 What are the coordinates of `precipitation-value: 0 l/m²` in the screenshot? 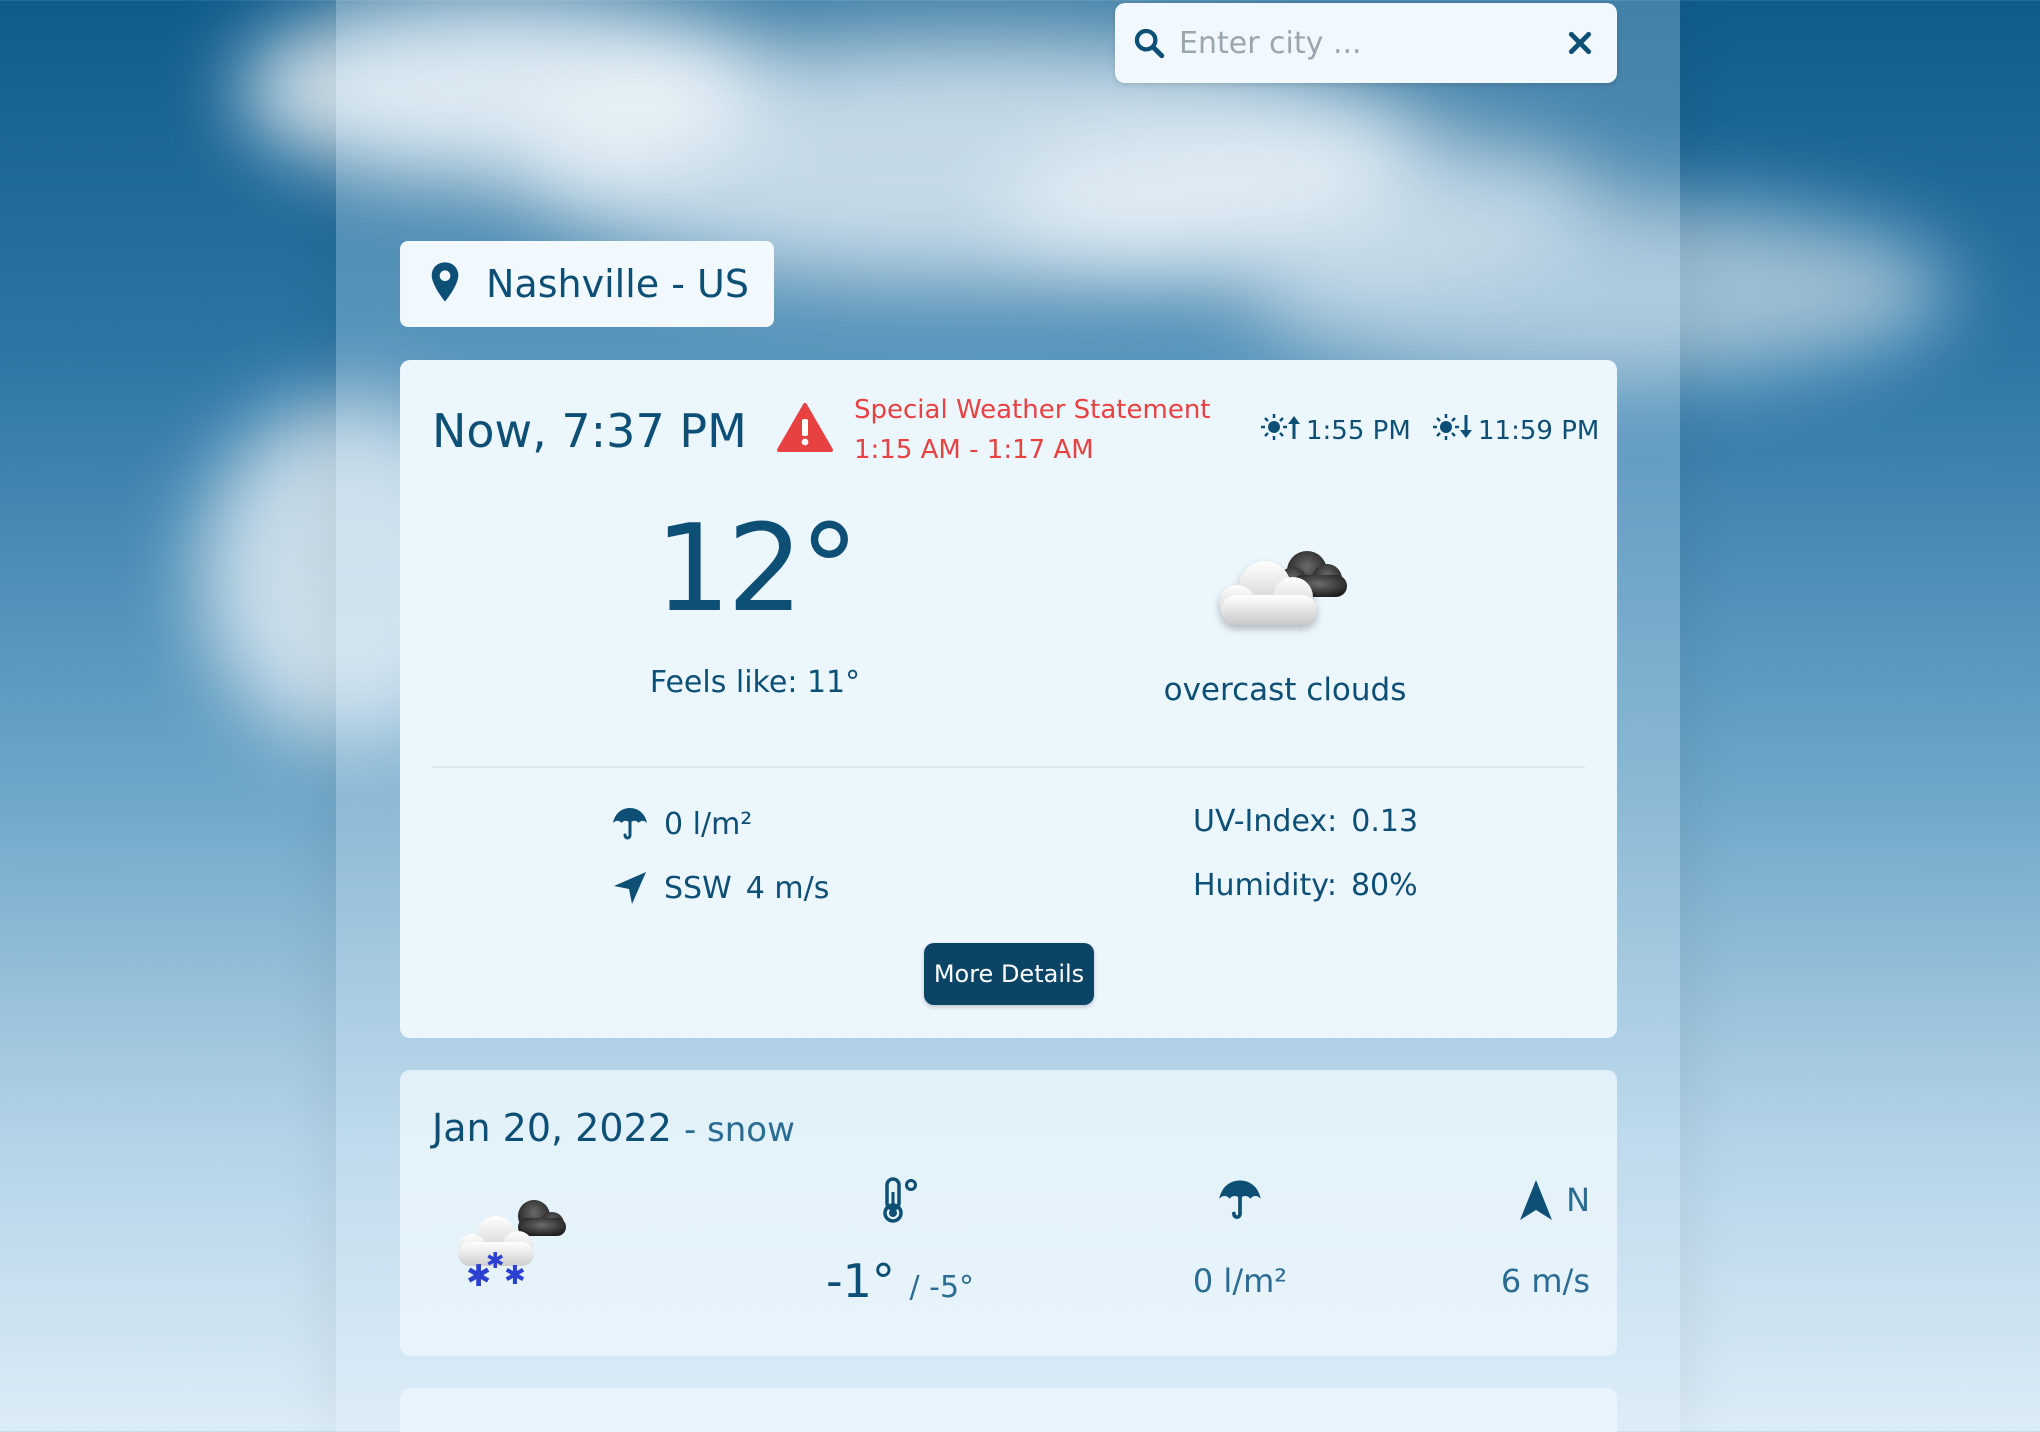 It's located at (708, 824).